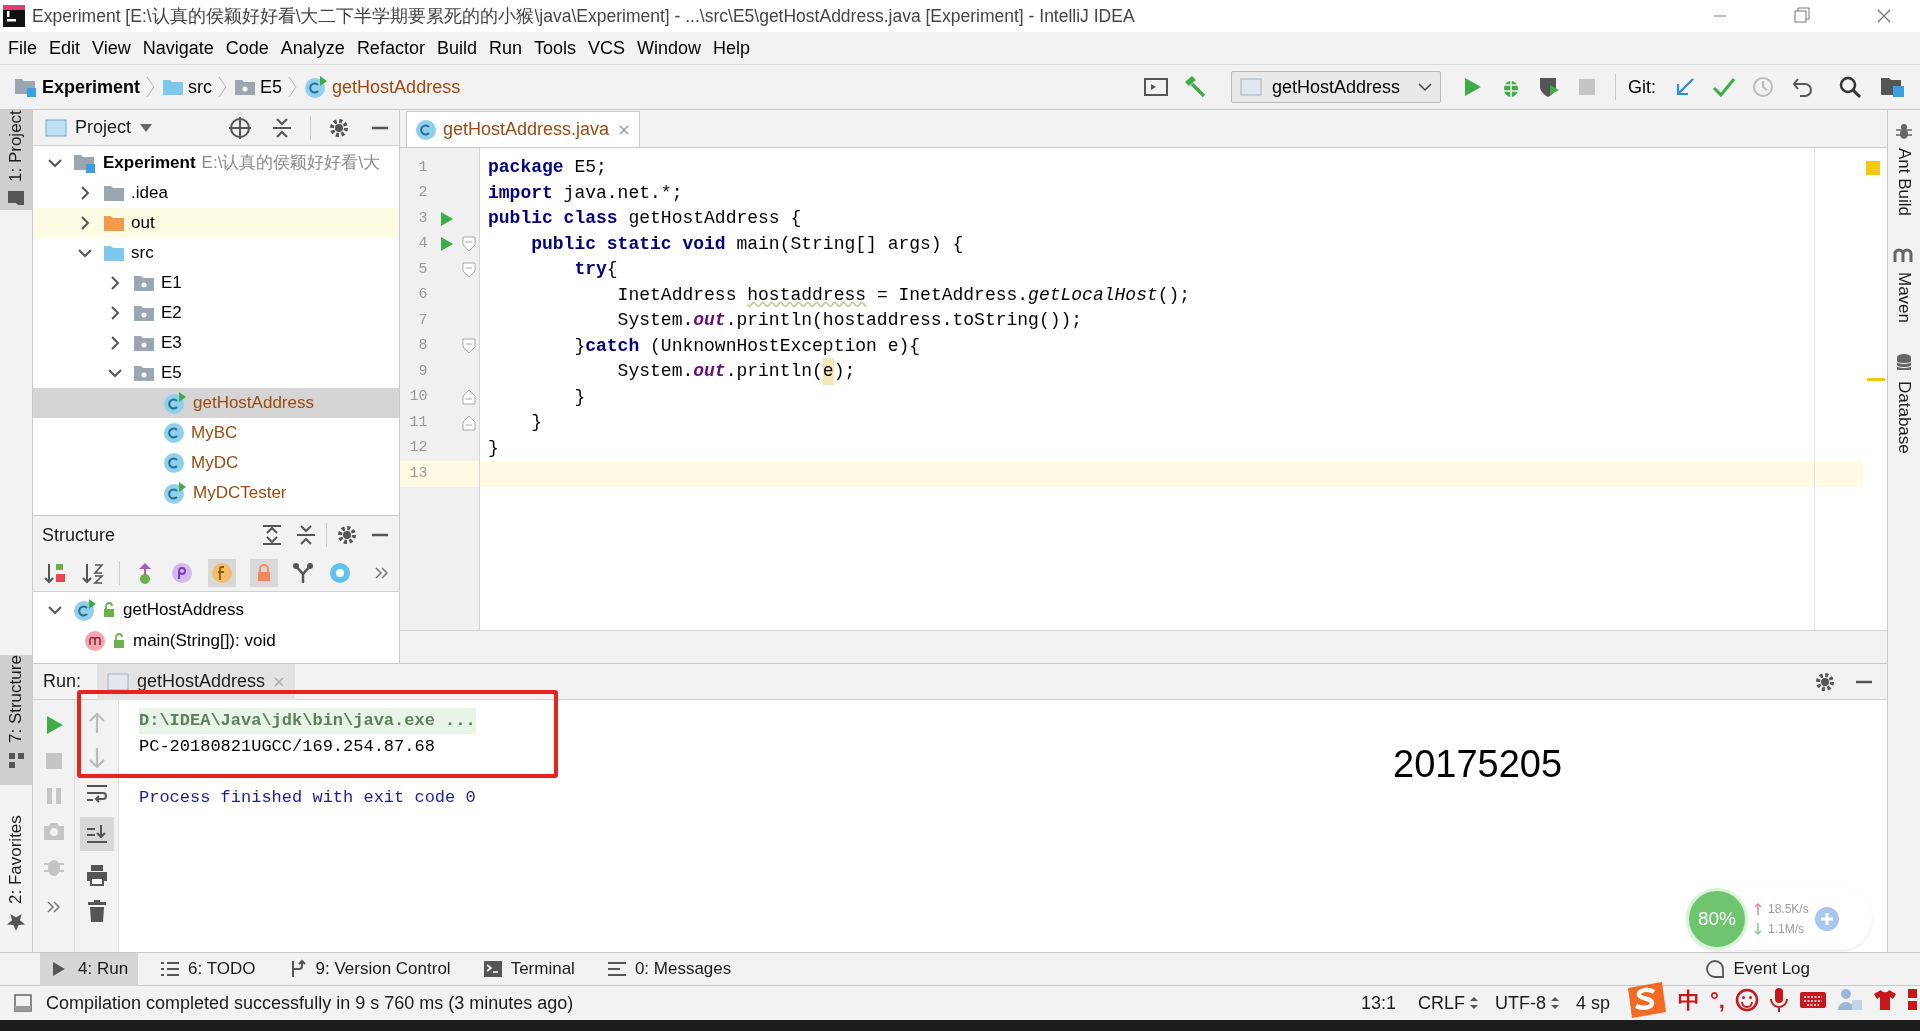 Image resolution: width=1920 pixels, height=1031 pixels. What do you see at coordinates (312, 48) in the screenshot?
I see `menu-item: Analyze` at bounding box center [312, 48].